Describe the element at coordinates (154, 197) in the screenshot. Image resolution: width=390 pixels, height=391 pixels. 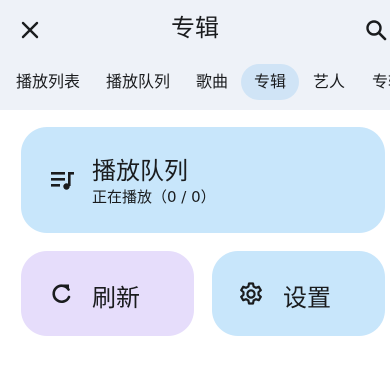
I see `now-playing-status: 正在播放（0 / 0）` at that location.